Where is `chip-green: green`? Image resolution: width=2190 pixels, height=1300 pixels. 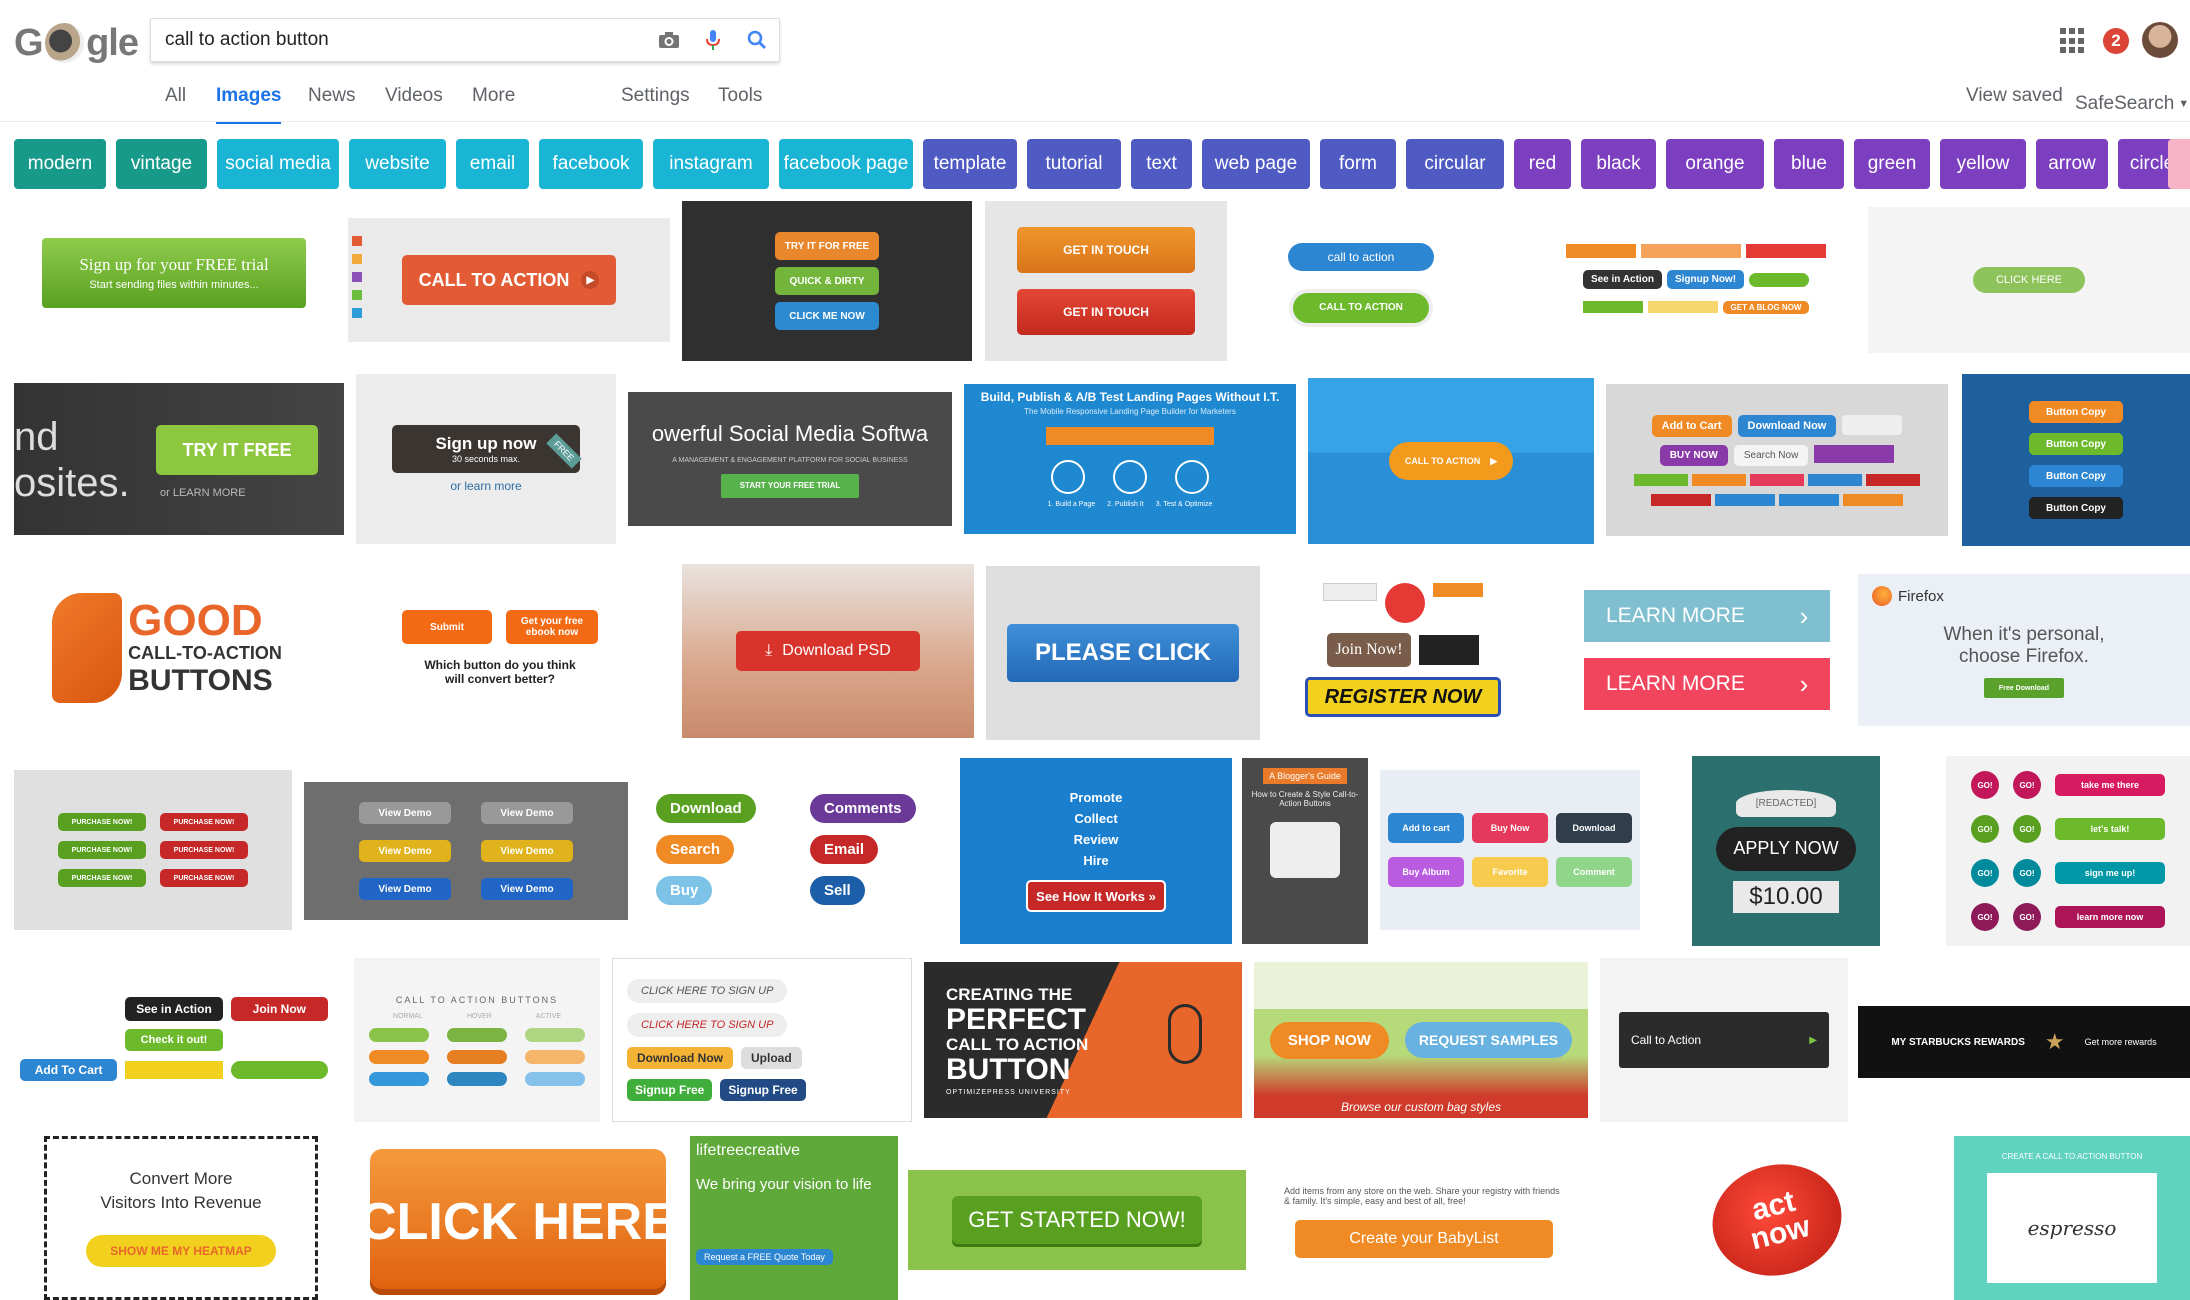 chip-green: green is located at coordinates (1892, 164).